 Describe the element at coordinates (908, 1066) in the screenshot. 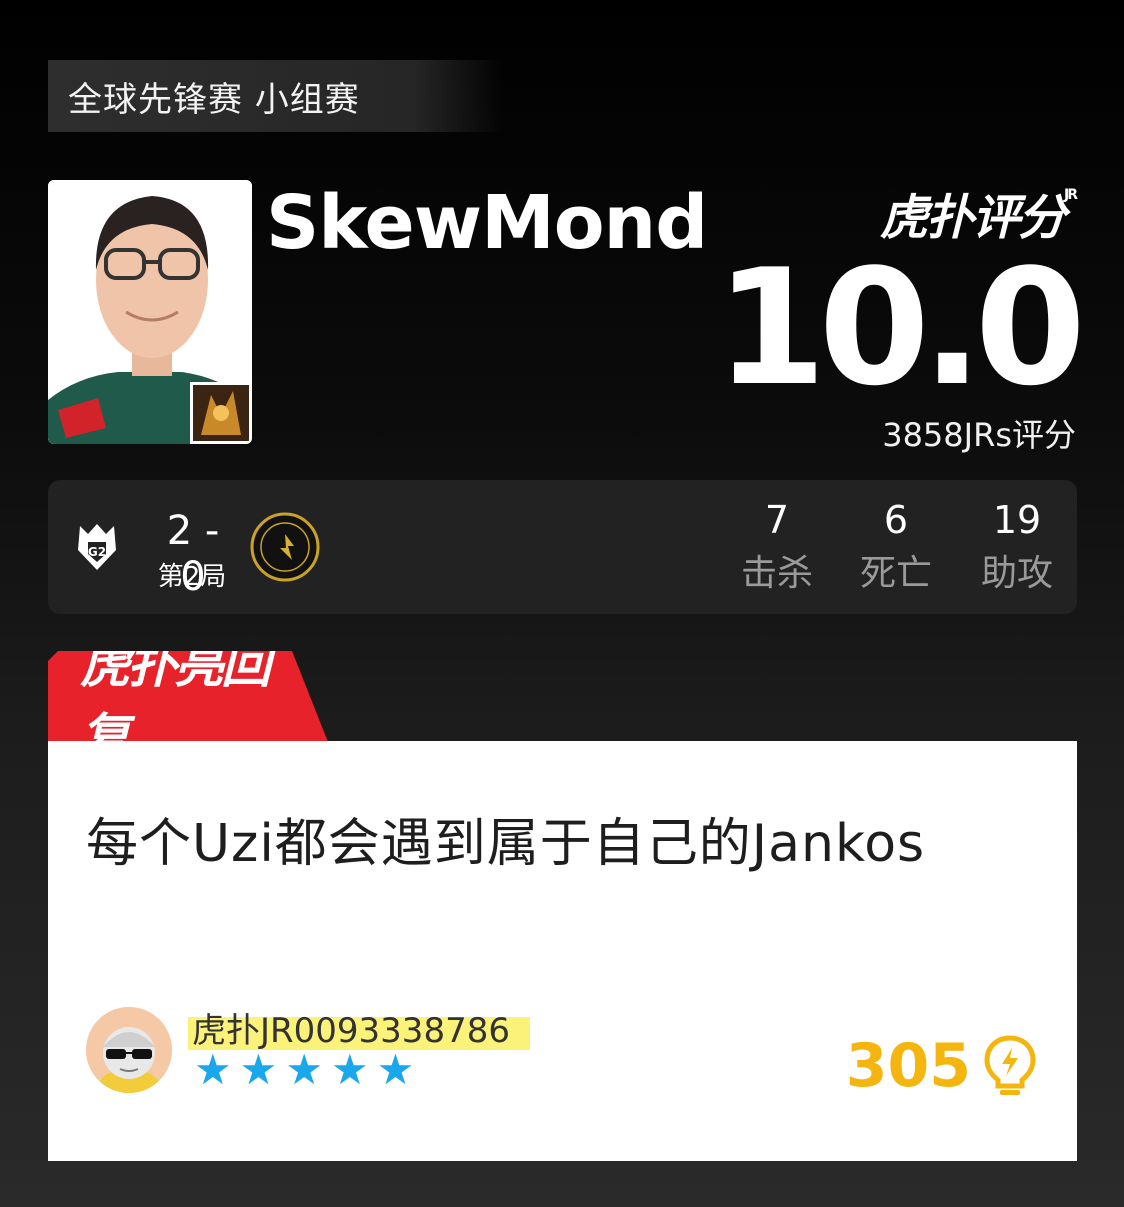

I see `like-count: 305` at that location.